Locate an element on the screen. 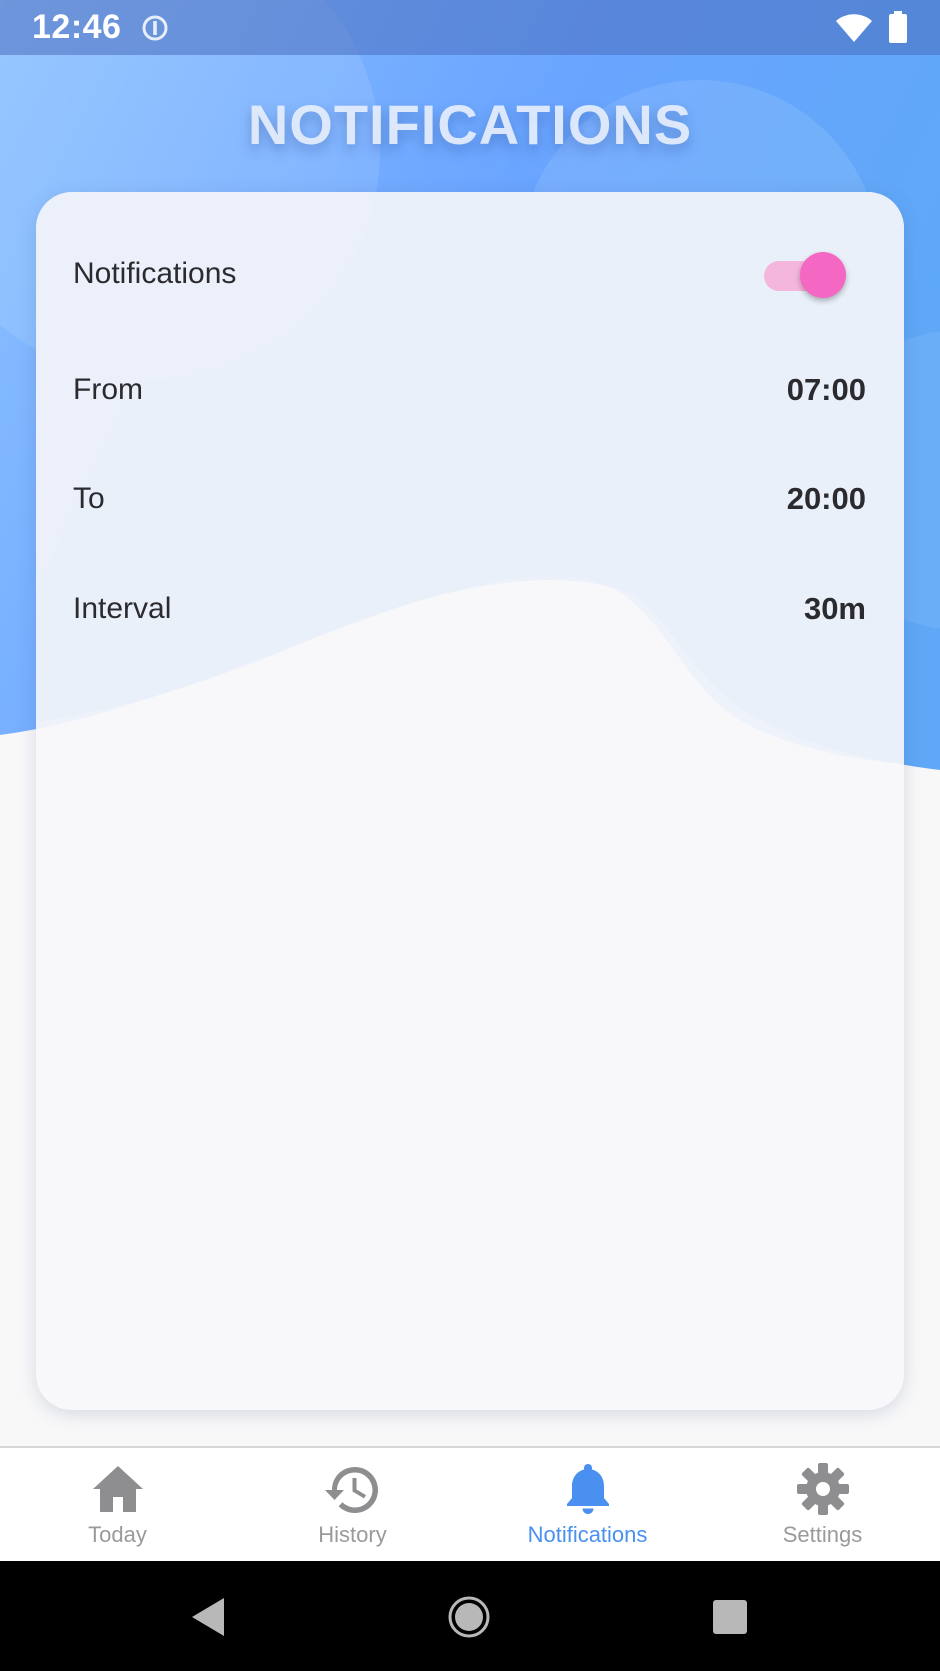 This screenshot has height=1671, width=940. nav-label-settings: Settings is located at coordinates (822, 1534).